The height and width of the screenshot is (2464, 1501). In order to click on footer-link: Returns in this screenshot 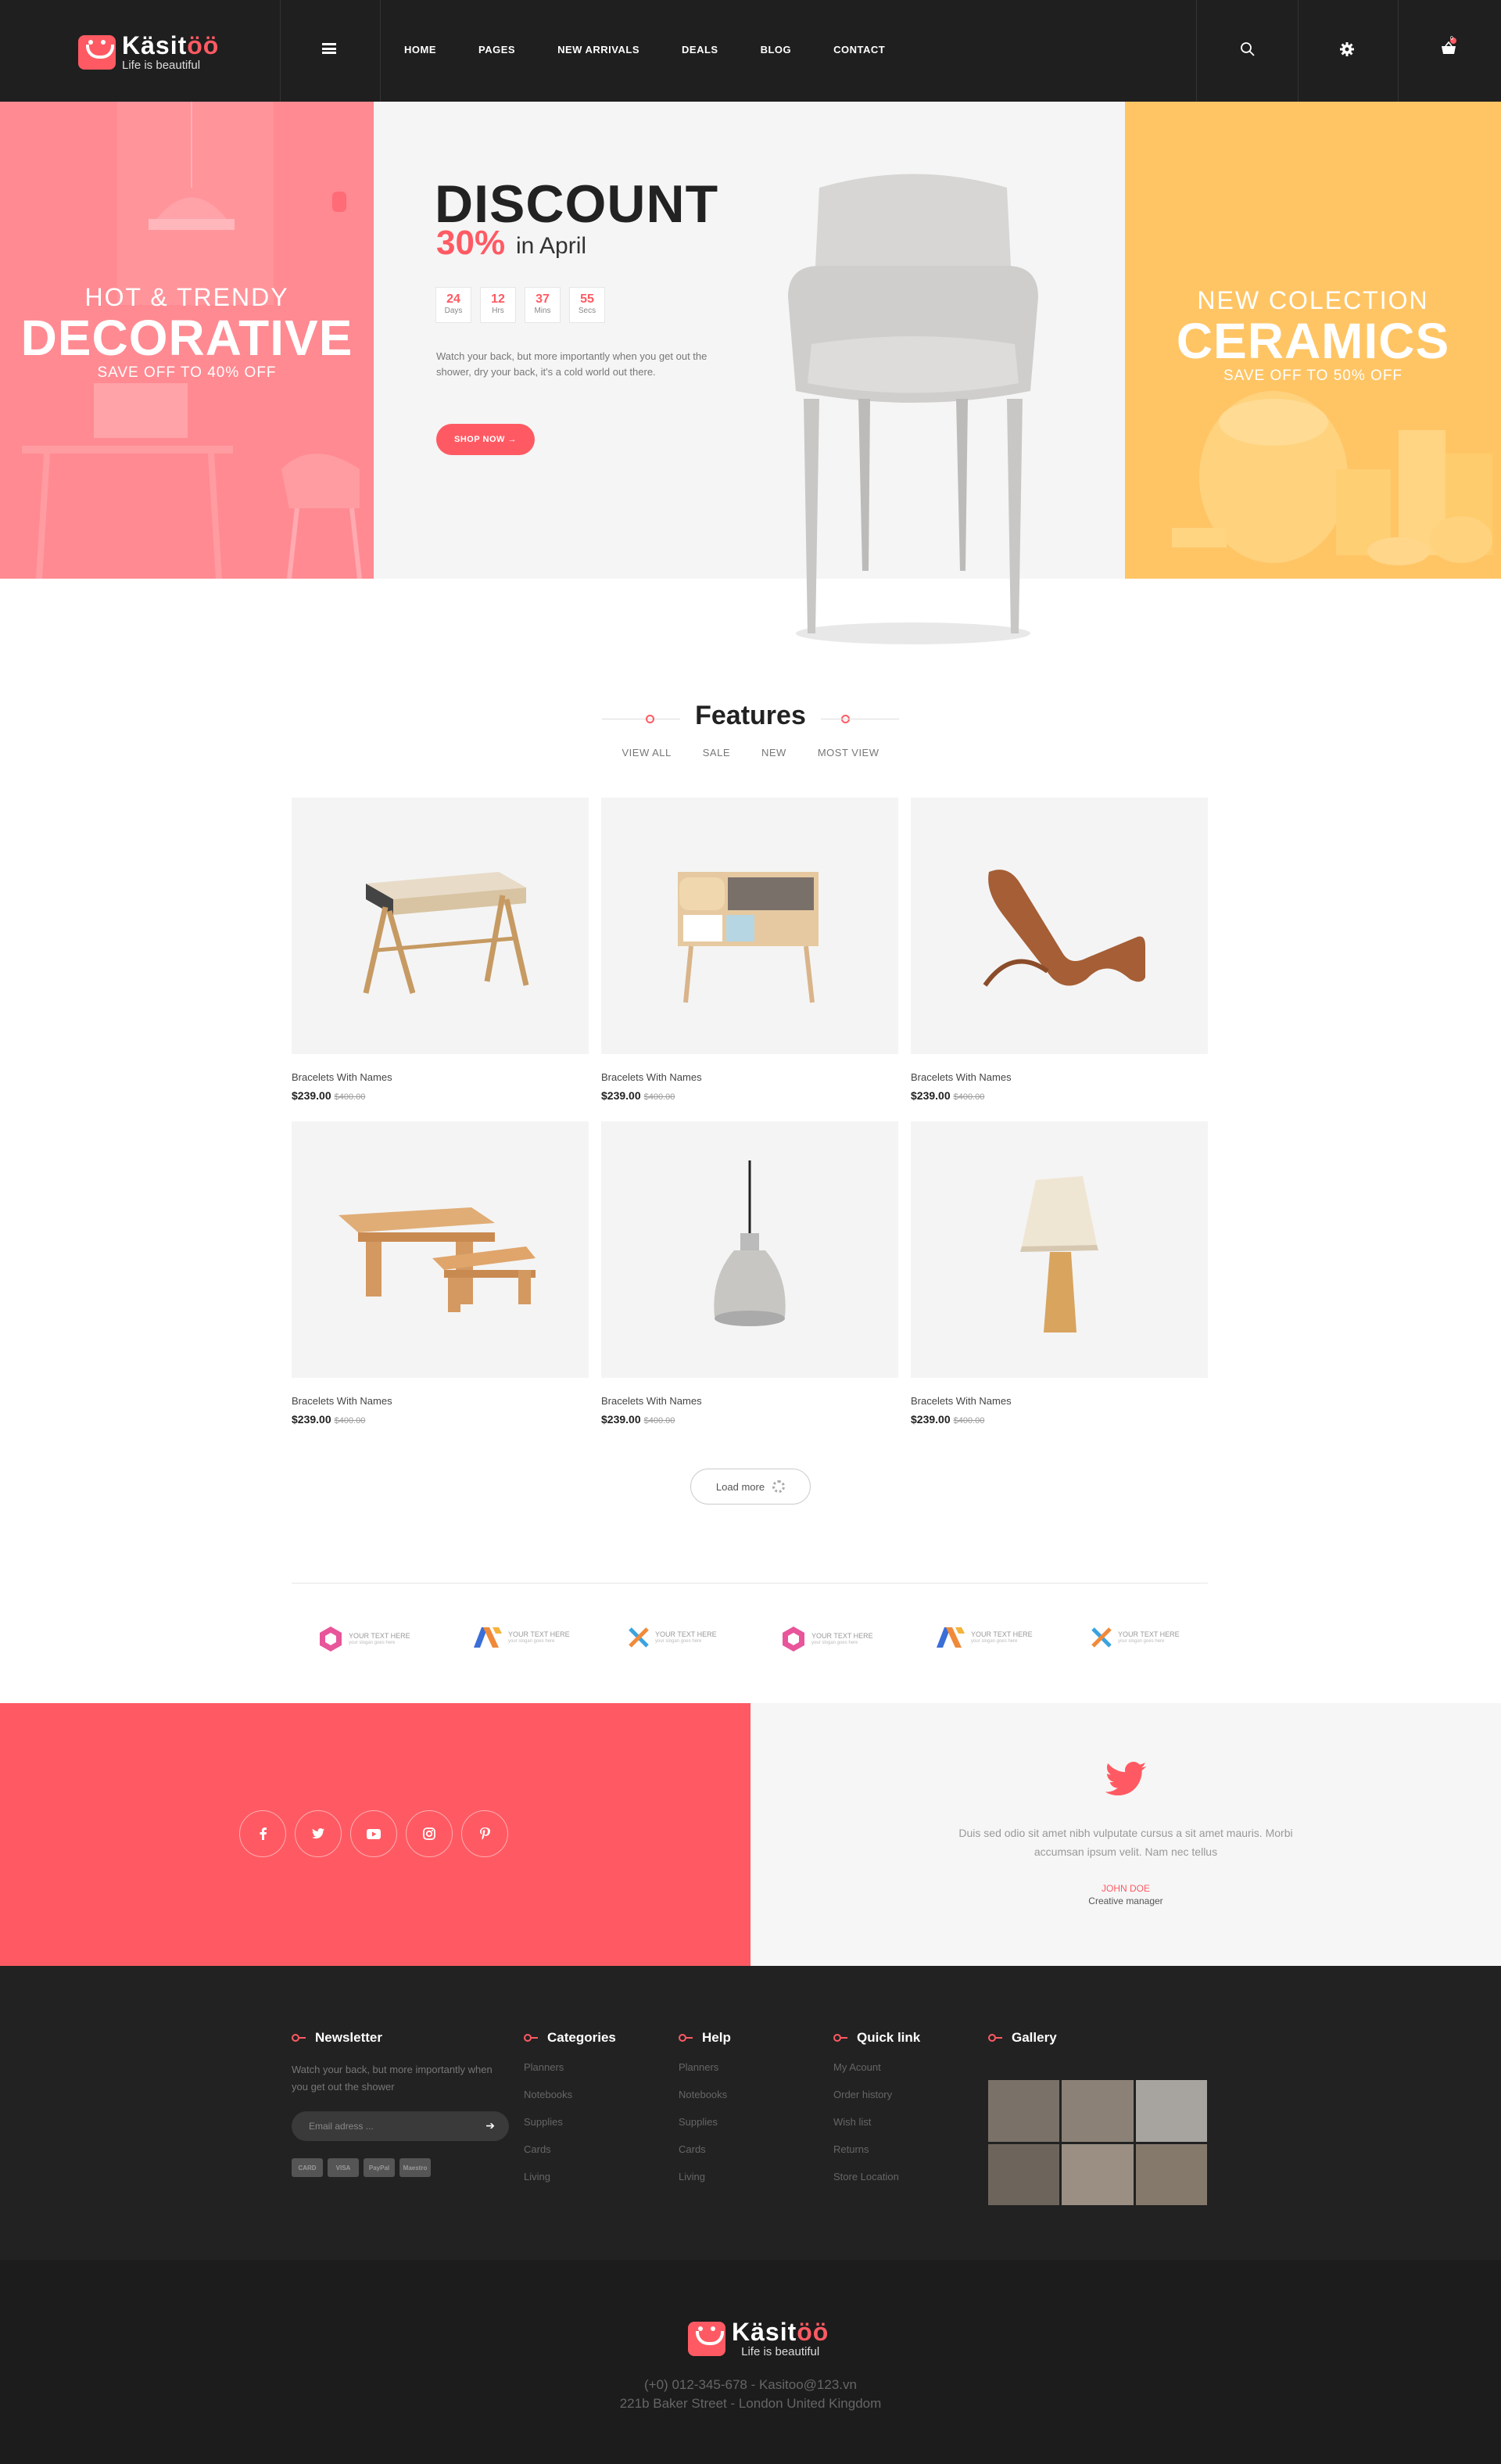, I will do `click(876, 2149)`.